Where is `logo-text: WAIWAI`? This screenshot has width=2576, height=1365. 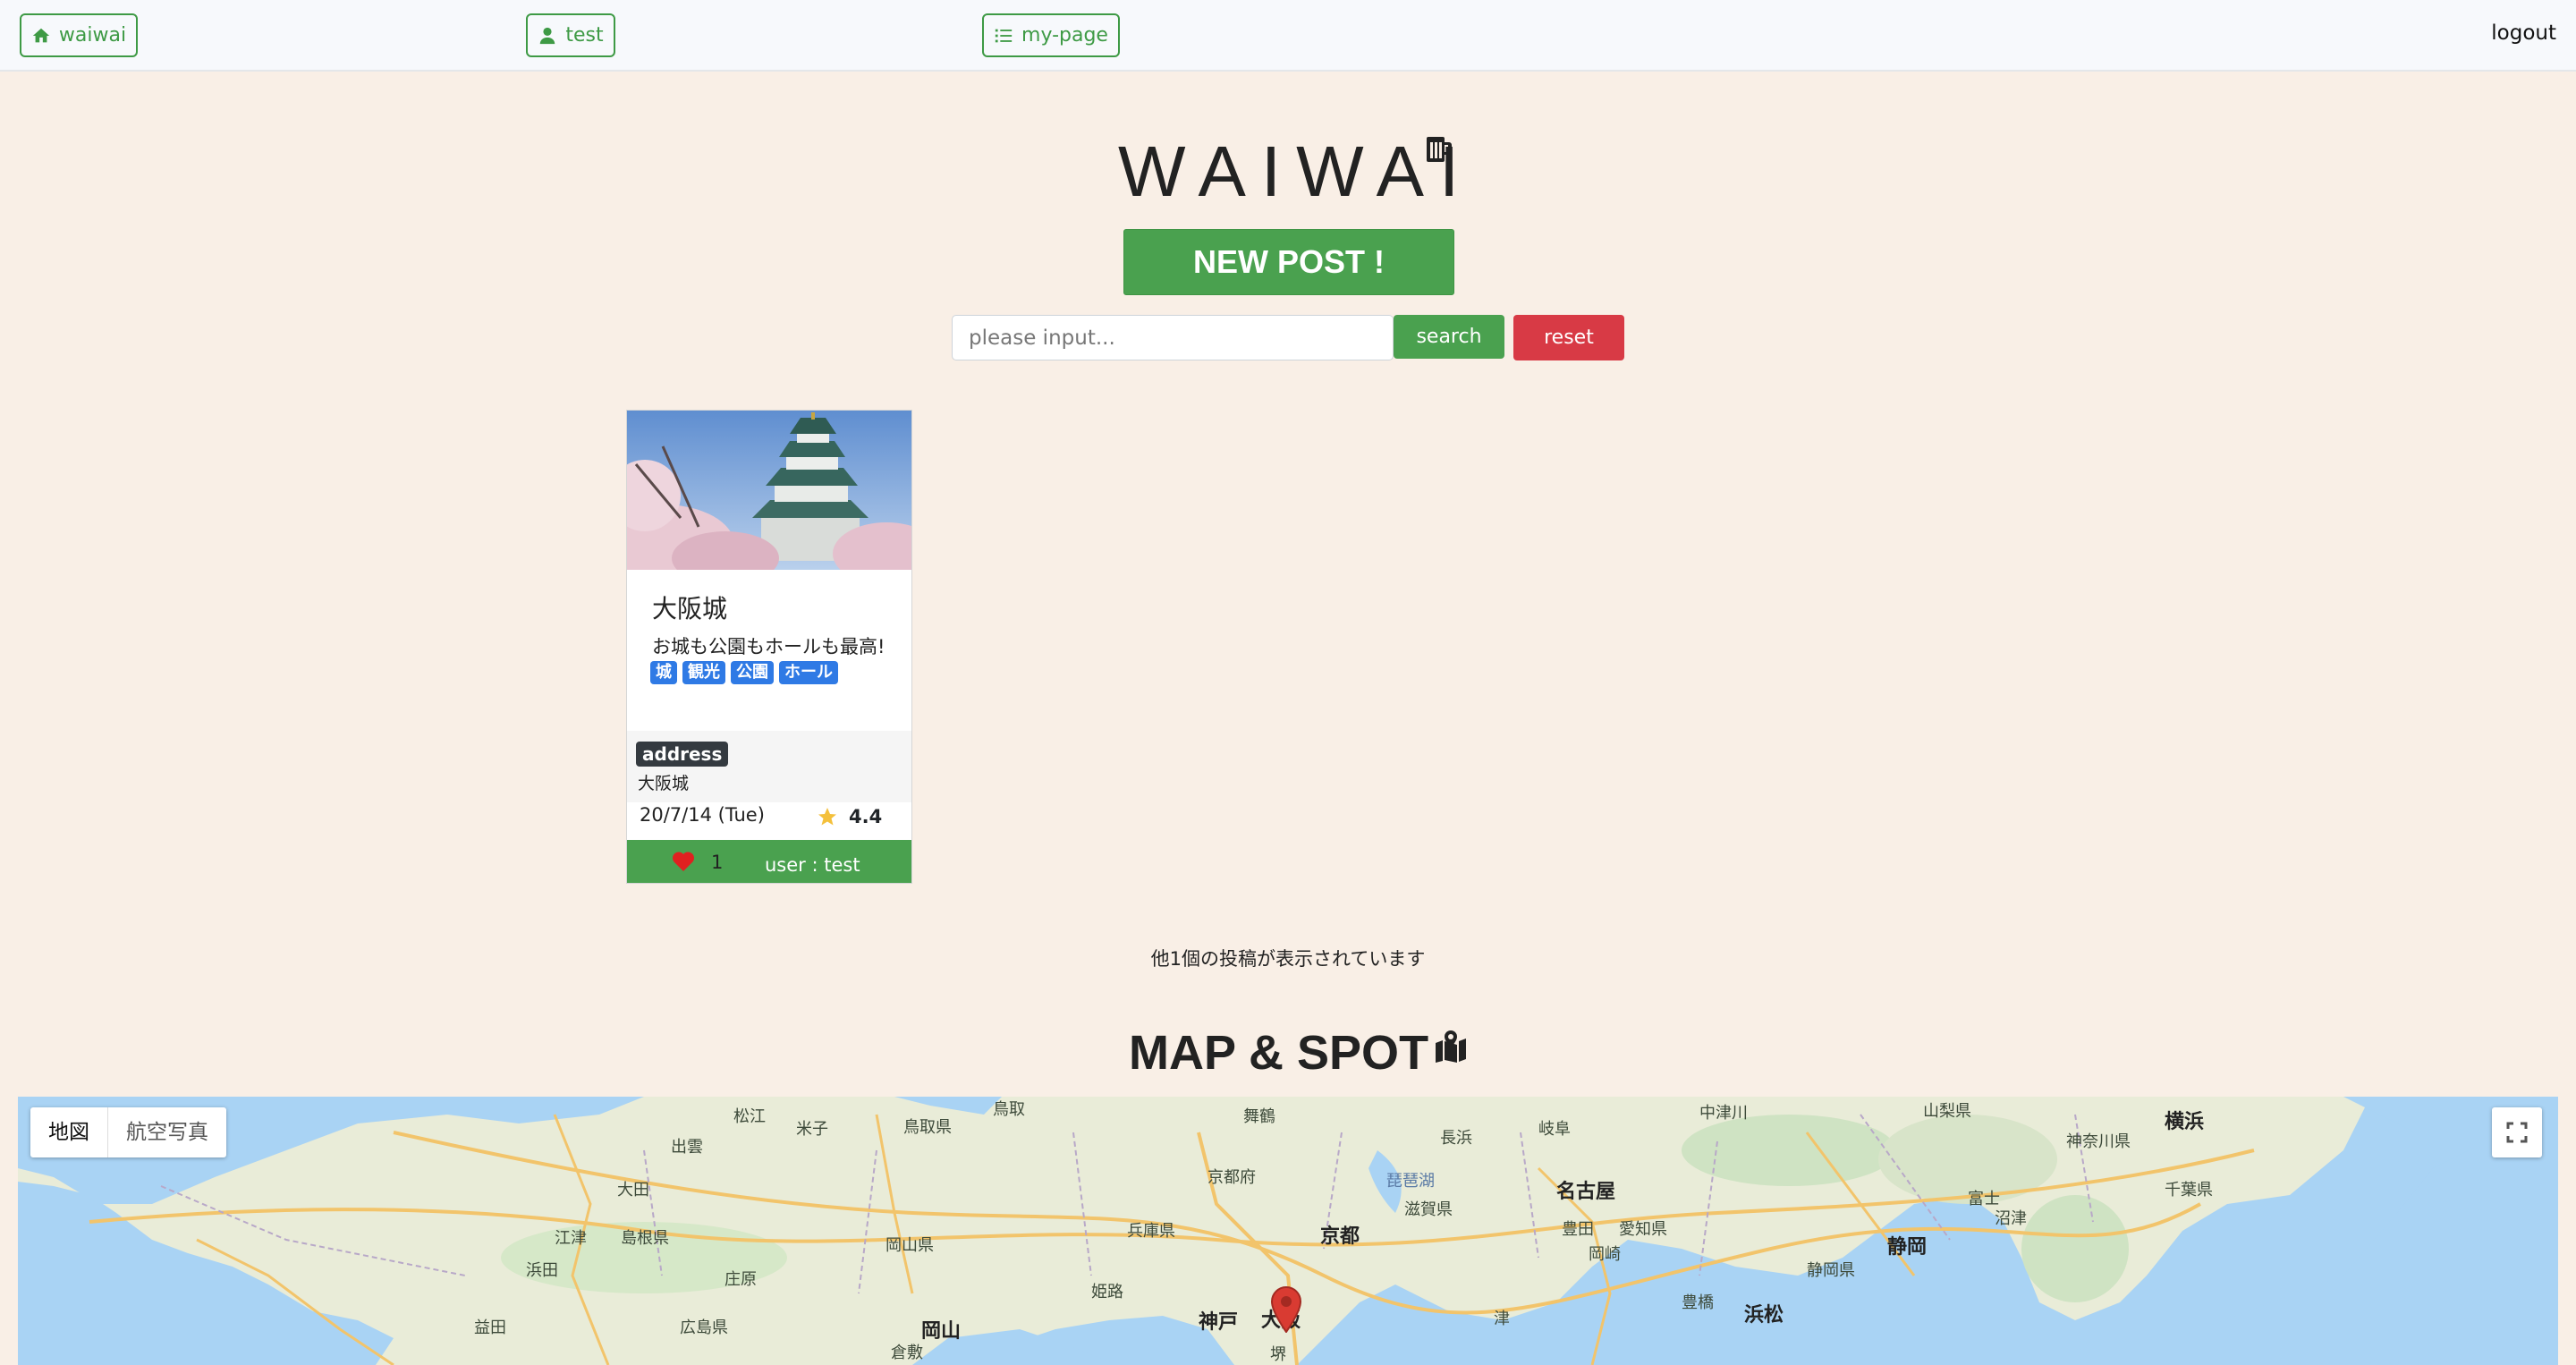
logo-text: WAIWAI is located at coordinates (1296, 171).